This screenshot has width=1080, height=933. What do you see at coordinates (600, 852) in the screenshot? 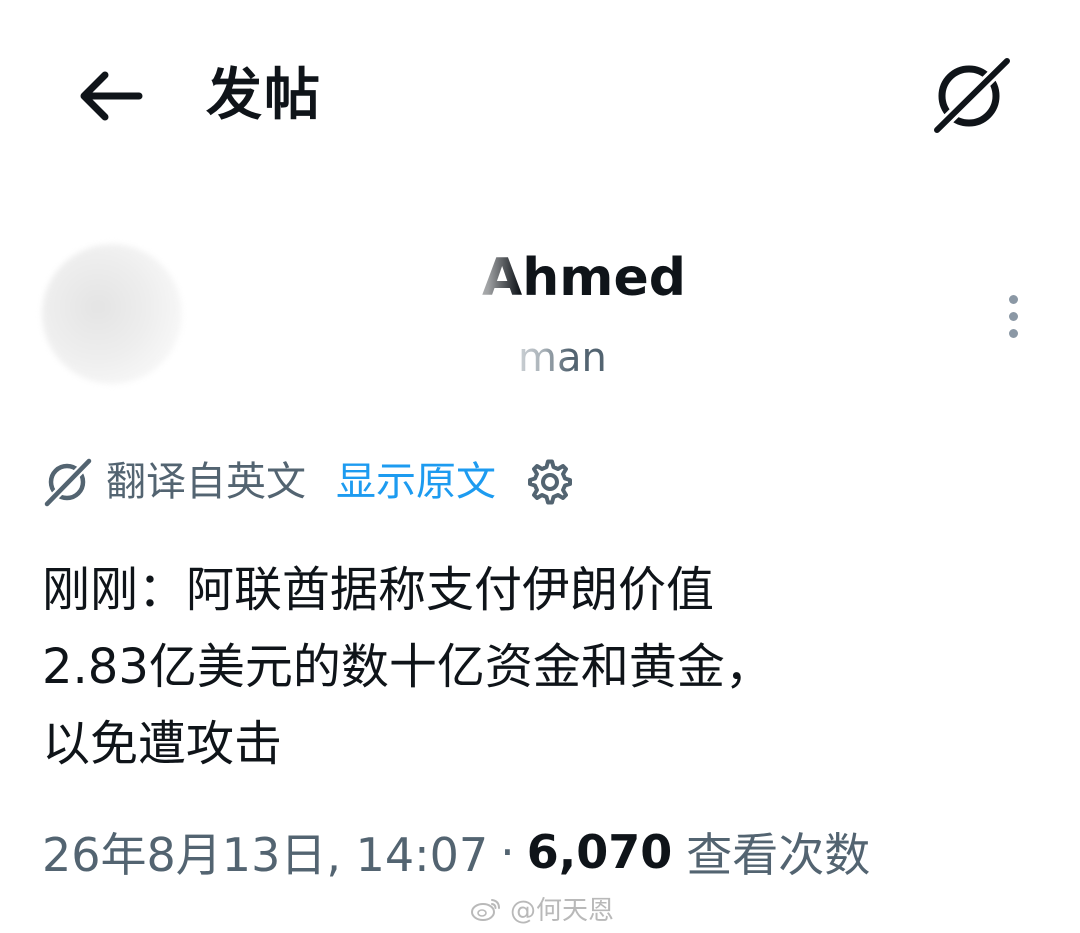
I see `view-count: 6,070` at bounding box center [600, 852].